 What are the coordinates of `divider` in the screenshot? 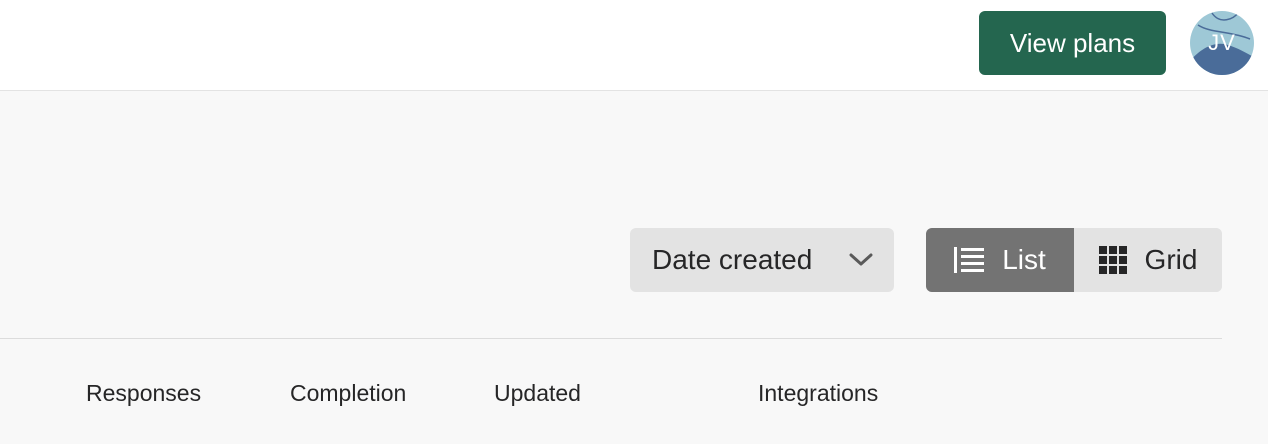 It's located at (611, 338).